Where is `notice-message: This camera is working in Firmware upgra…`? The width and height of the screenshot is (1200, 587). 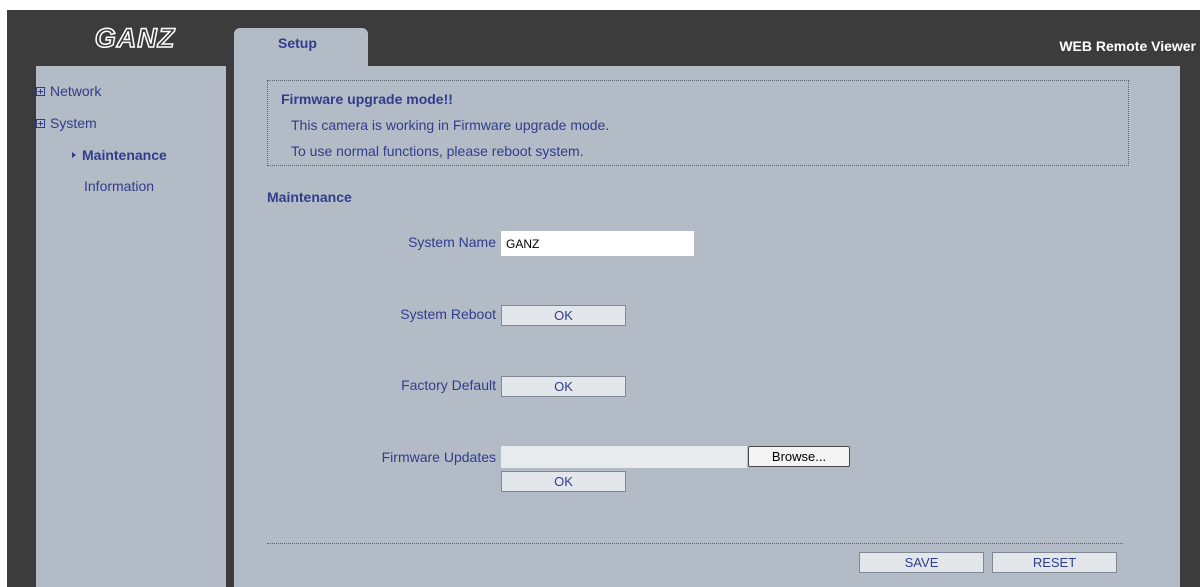 notice-message: This camera is working in Firmware upgra… is located at coordinates (450, 125).